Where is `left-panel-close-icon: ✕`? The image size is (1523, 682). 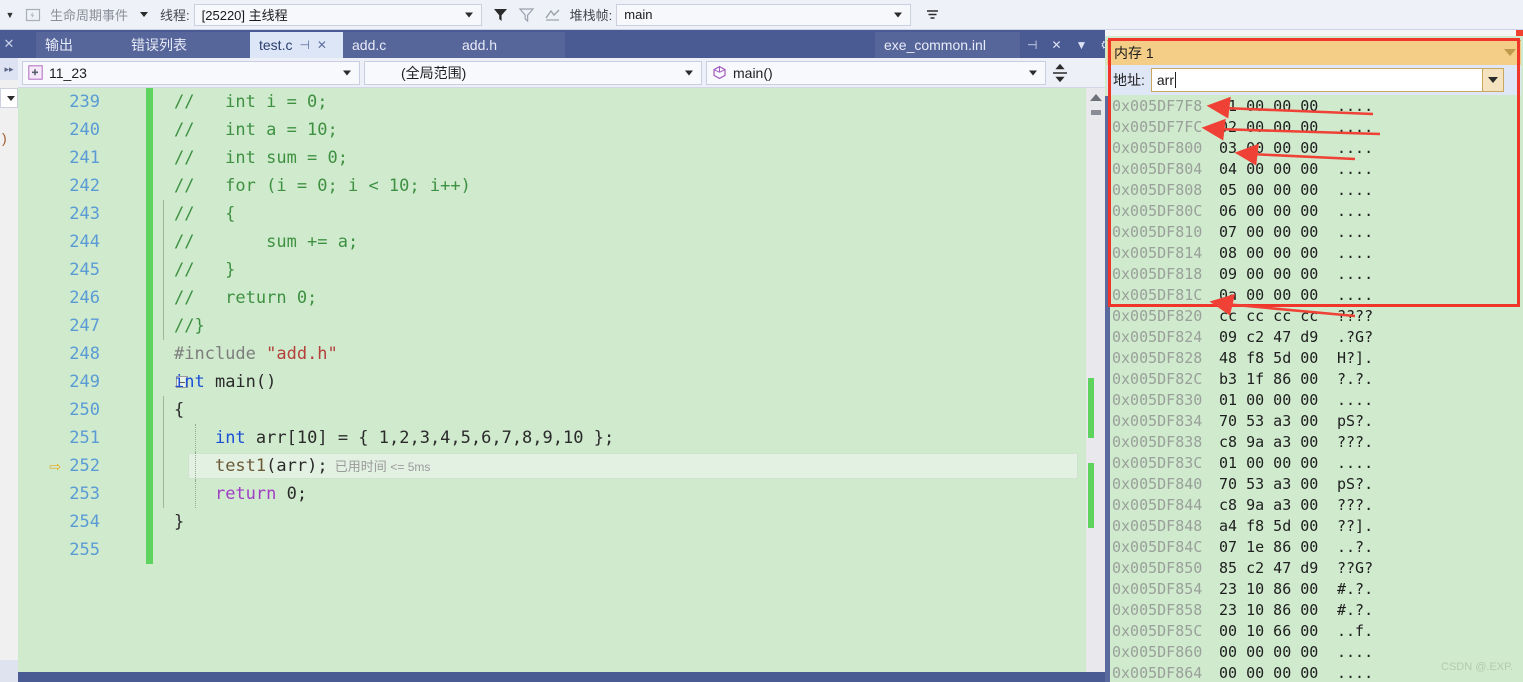
left-panel-close-icon: ✕ is located at coordinates (9, 44).